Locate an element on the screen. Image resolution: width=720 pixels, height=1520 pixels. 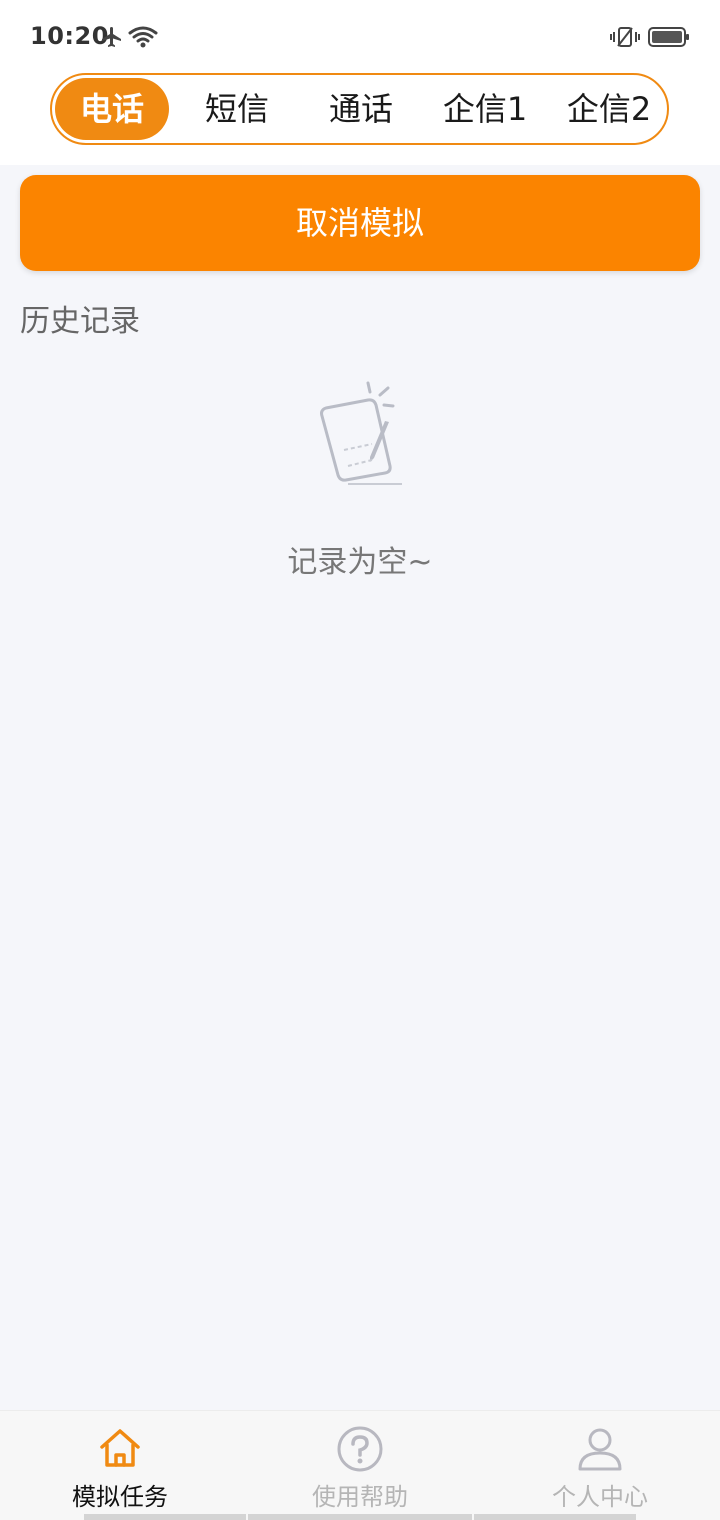
nav-label: 模拟任务 is located at coordinates (120, 1497).